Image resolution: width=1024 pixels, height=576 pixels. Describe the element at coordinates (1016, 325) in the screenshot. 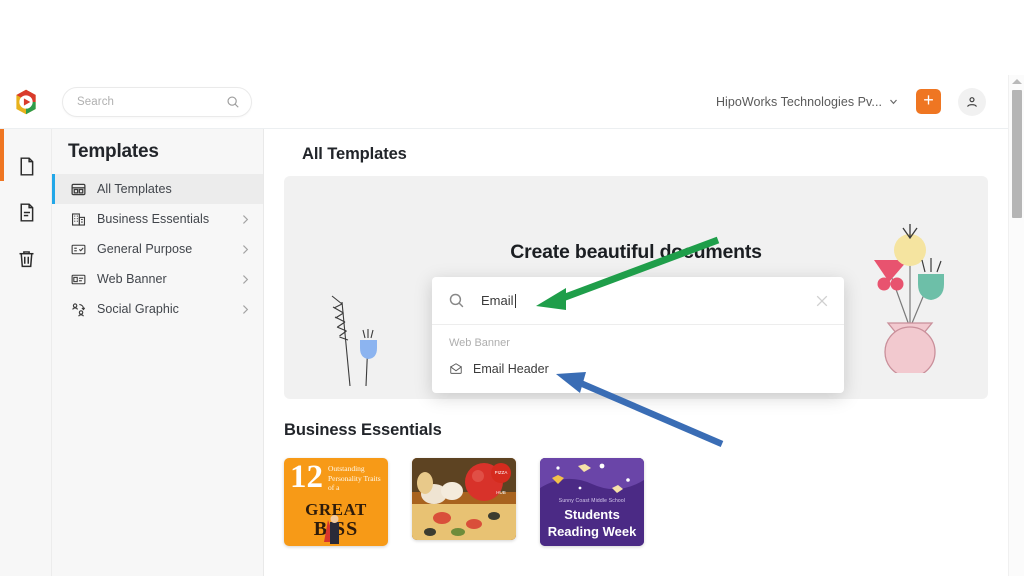

I see `page-scrollbar` at that location.